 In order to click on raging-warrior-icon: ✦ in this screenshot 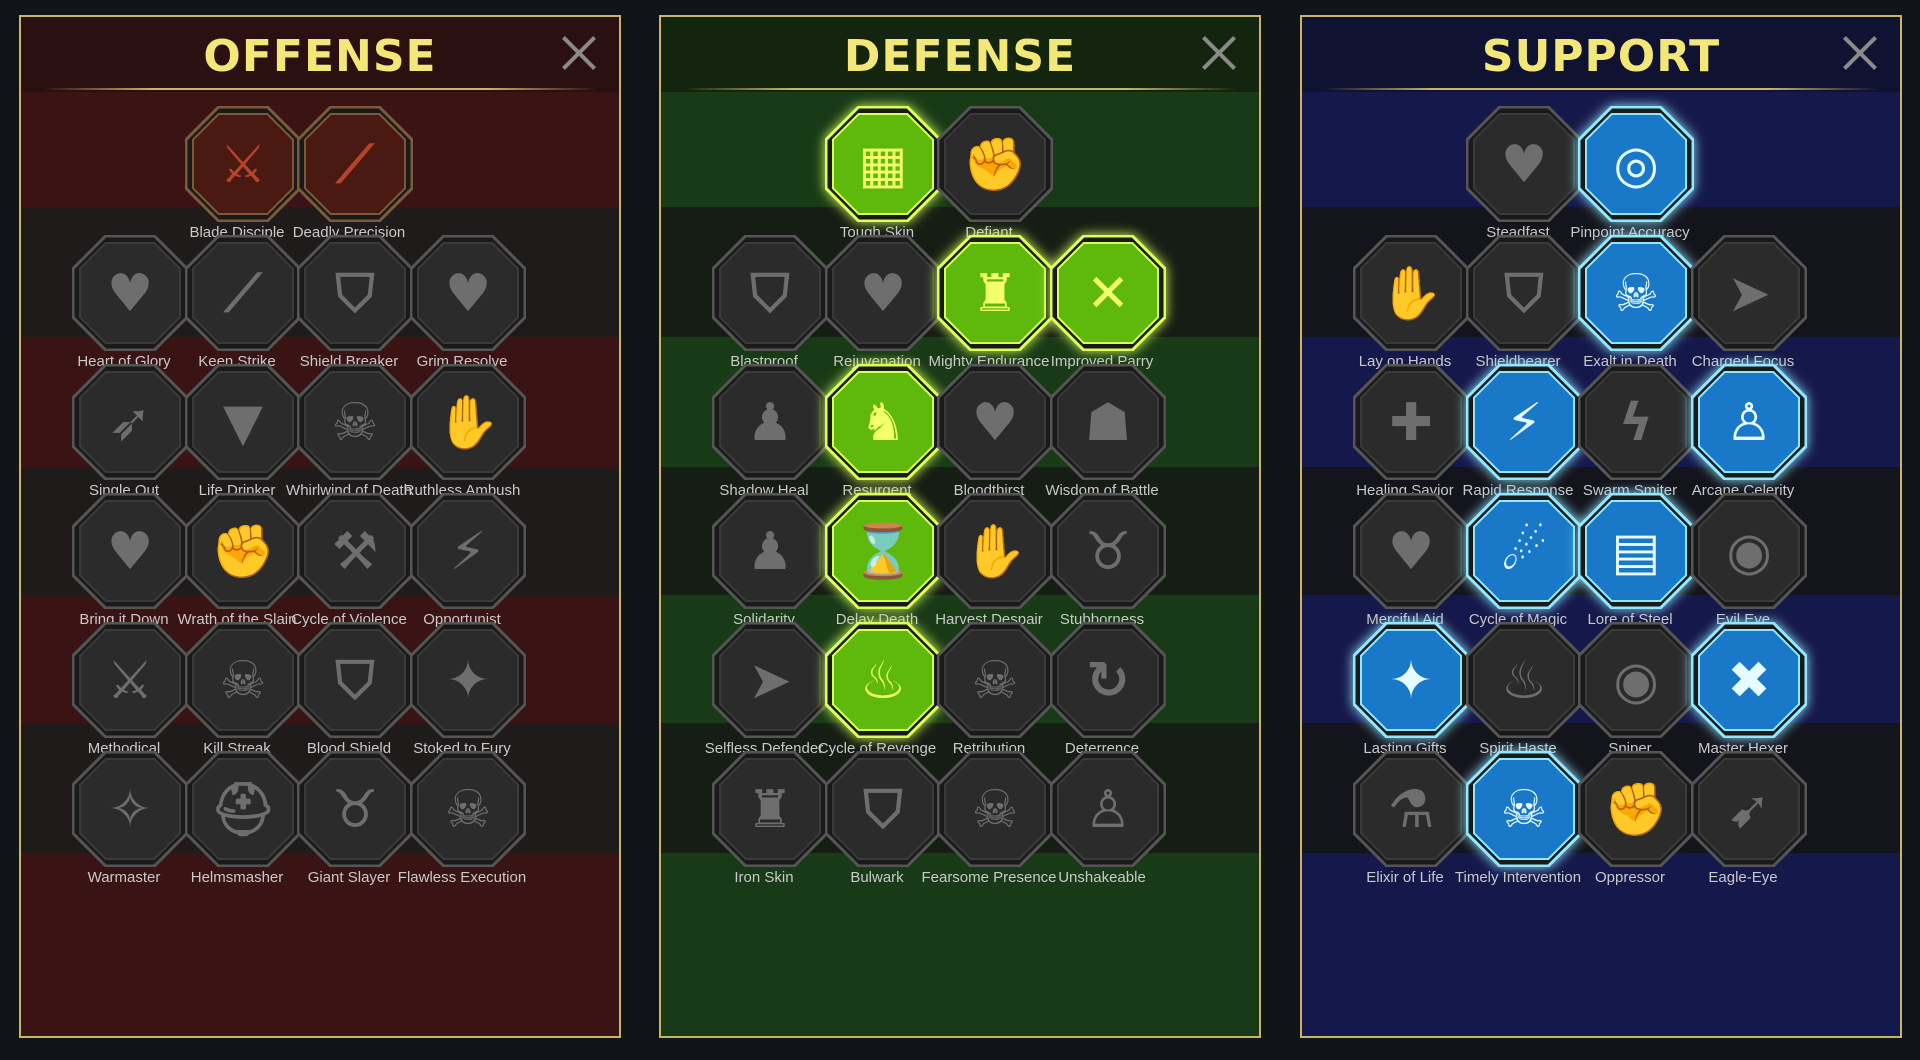, I will do `click(468, 680)`.